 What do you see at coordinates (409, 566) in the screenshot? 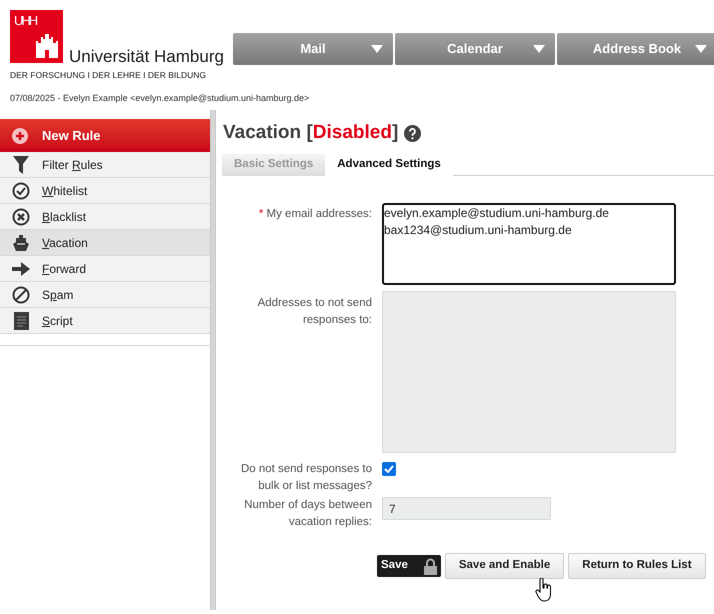
I see `save-button: Save` at bounding box center [409, 566].